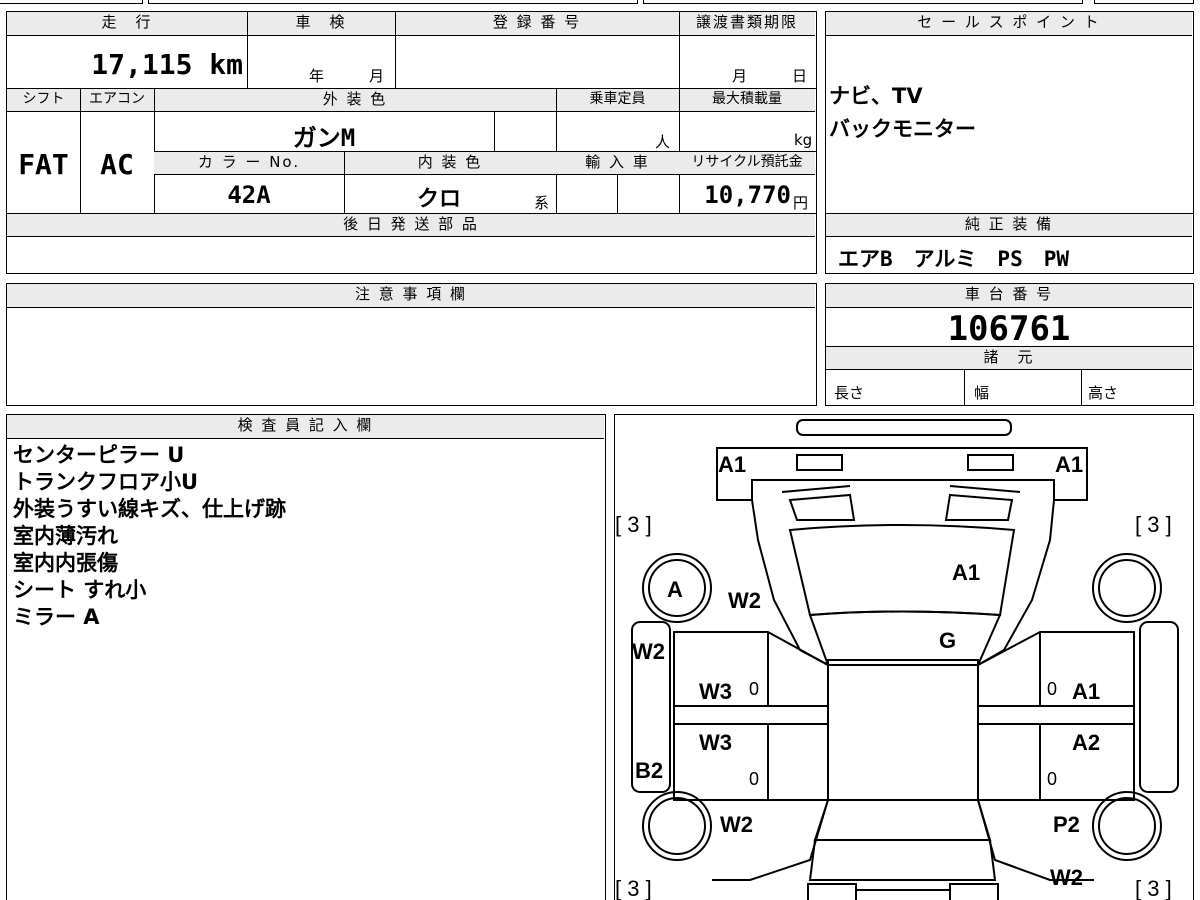 Image resolution: width=1200 pixels, height=900 pixels. I want to click on damage-door-fr: A1, so click(1086, 691).